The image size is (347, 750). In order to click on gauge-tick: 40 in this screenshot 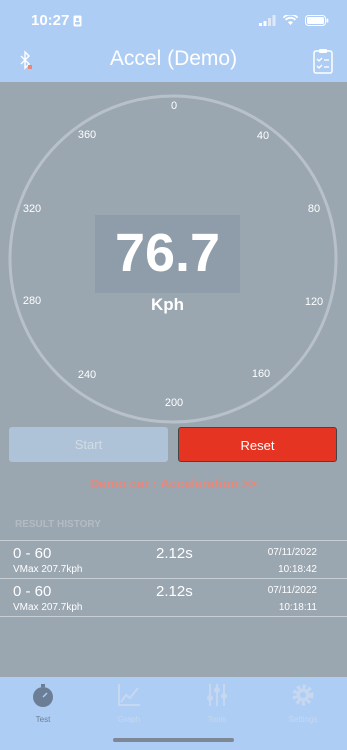, I will do `click(263, 136)`.